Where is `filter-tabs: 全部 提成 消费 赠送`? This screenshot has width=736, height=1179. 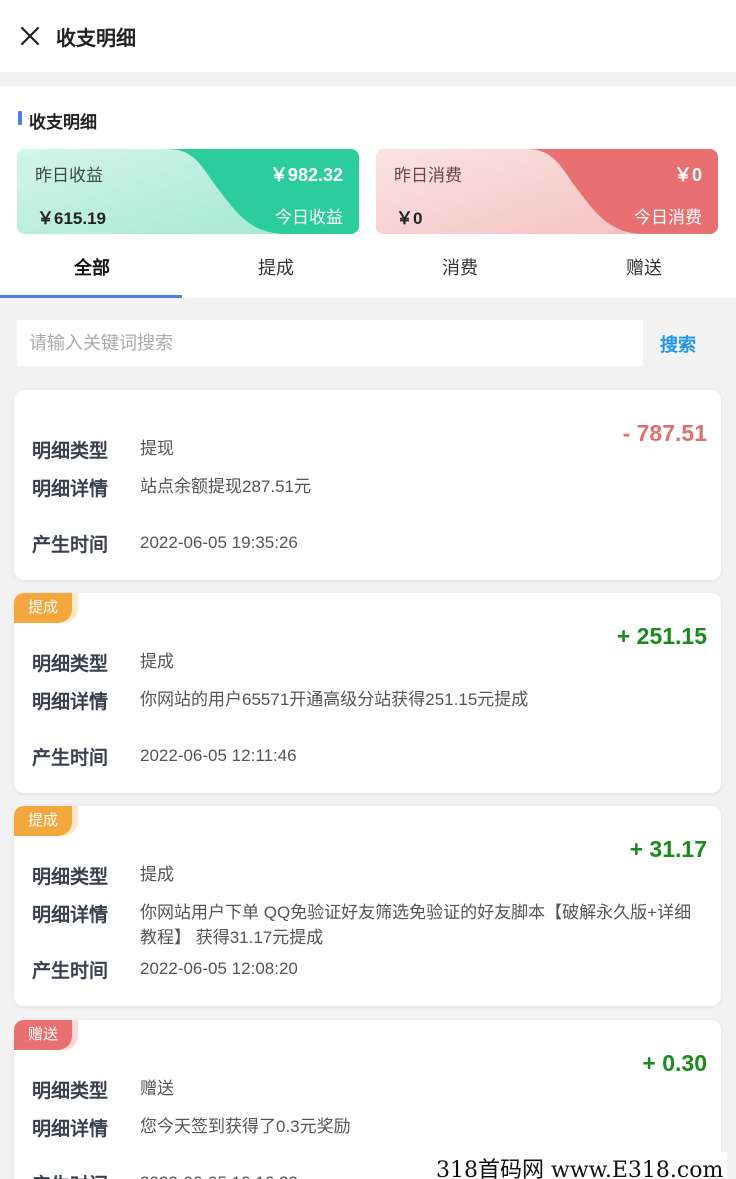 filter-tabs: 全部 提成 消费 赠送 is located at coordinates (368, 267).